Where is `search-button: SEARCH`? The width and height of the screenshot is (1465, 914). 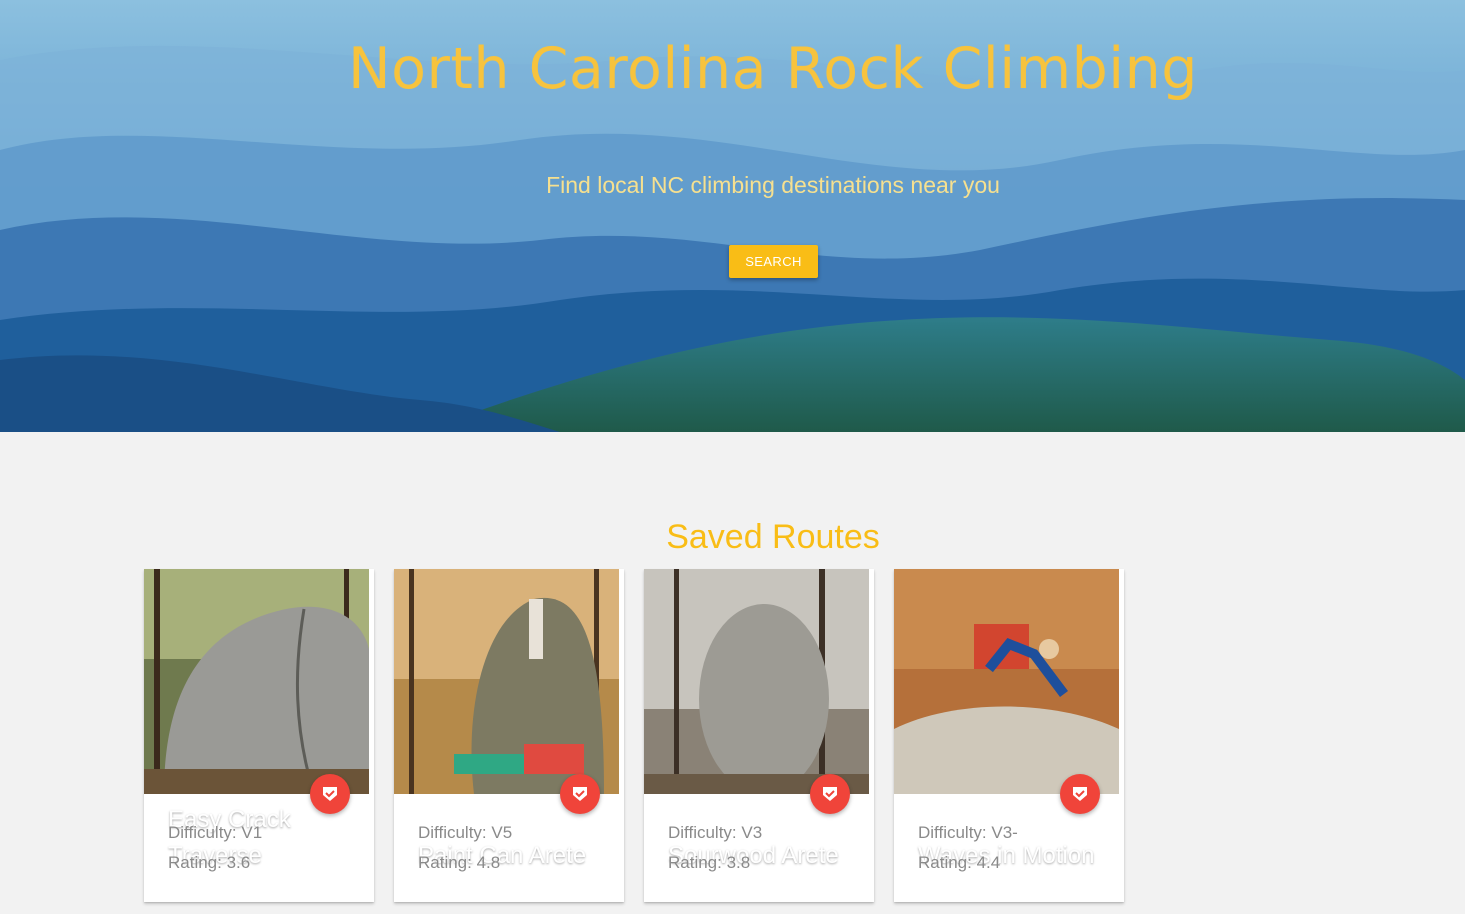 search-button: SEARCH is located at coordinates (773, 261).